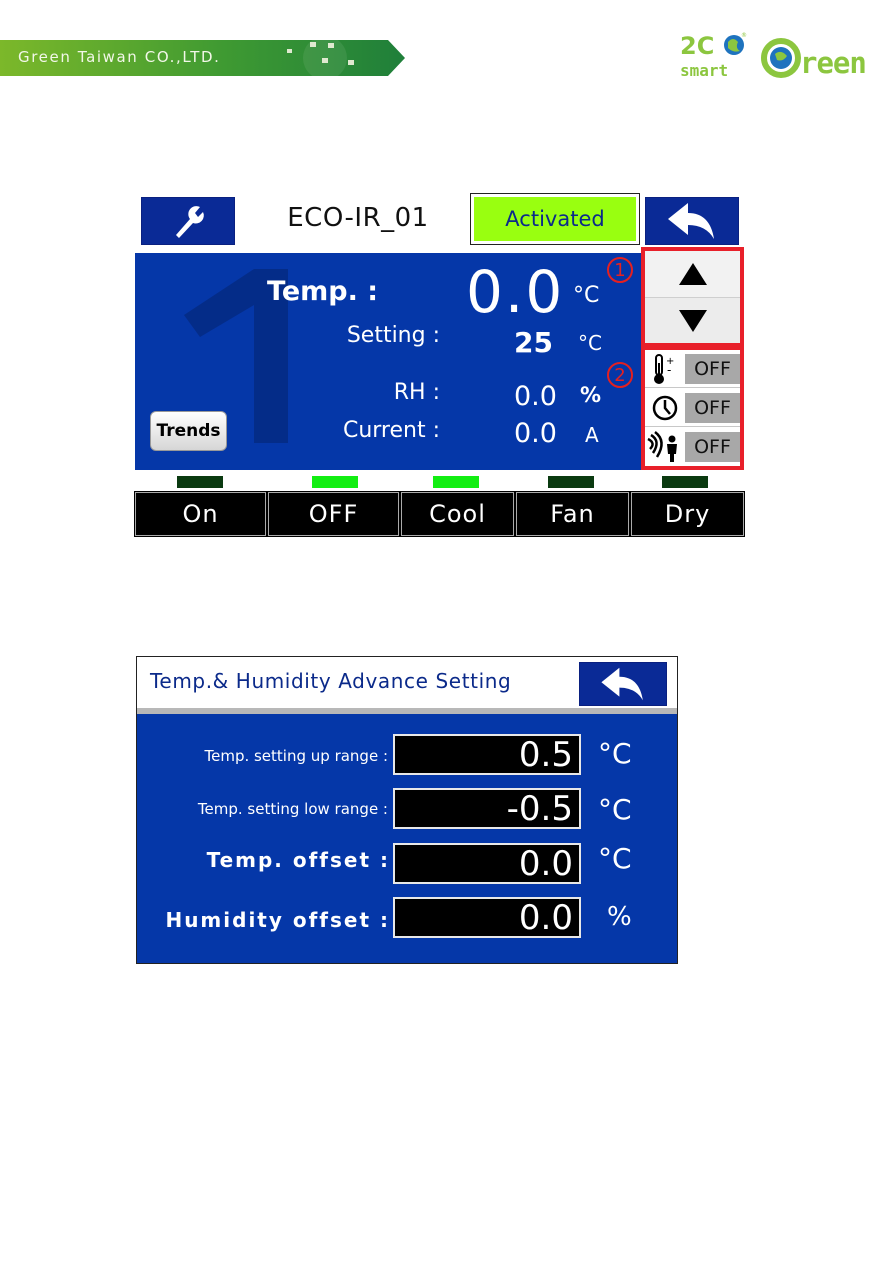 This screenshot has width=893, height=1263. What do you see at coordinates (292, 809) in the screenshot?
I see `temp-low-range-label: Temp. setting low range :` at bounding box center [292, 809].